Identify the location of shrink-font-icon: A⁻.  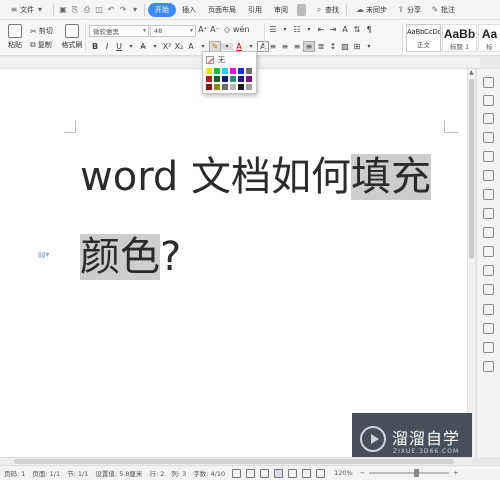
(215, 29).